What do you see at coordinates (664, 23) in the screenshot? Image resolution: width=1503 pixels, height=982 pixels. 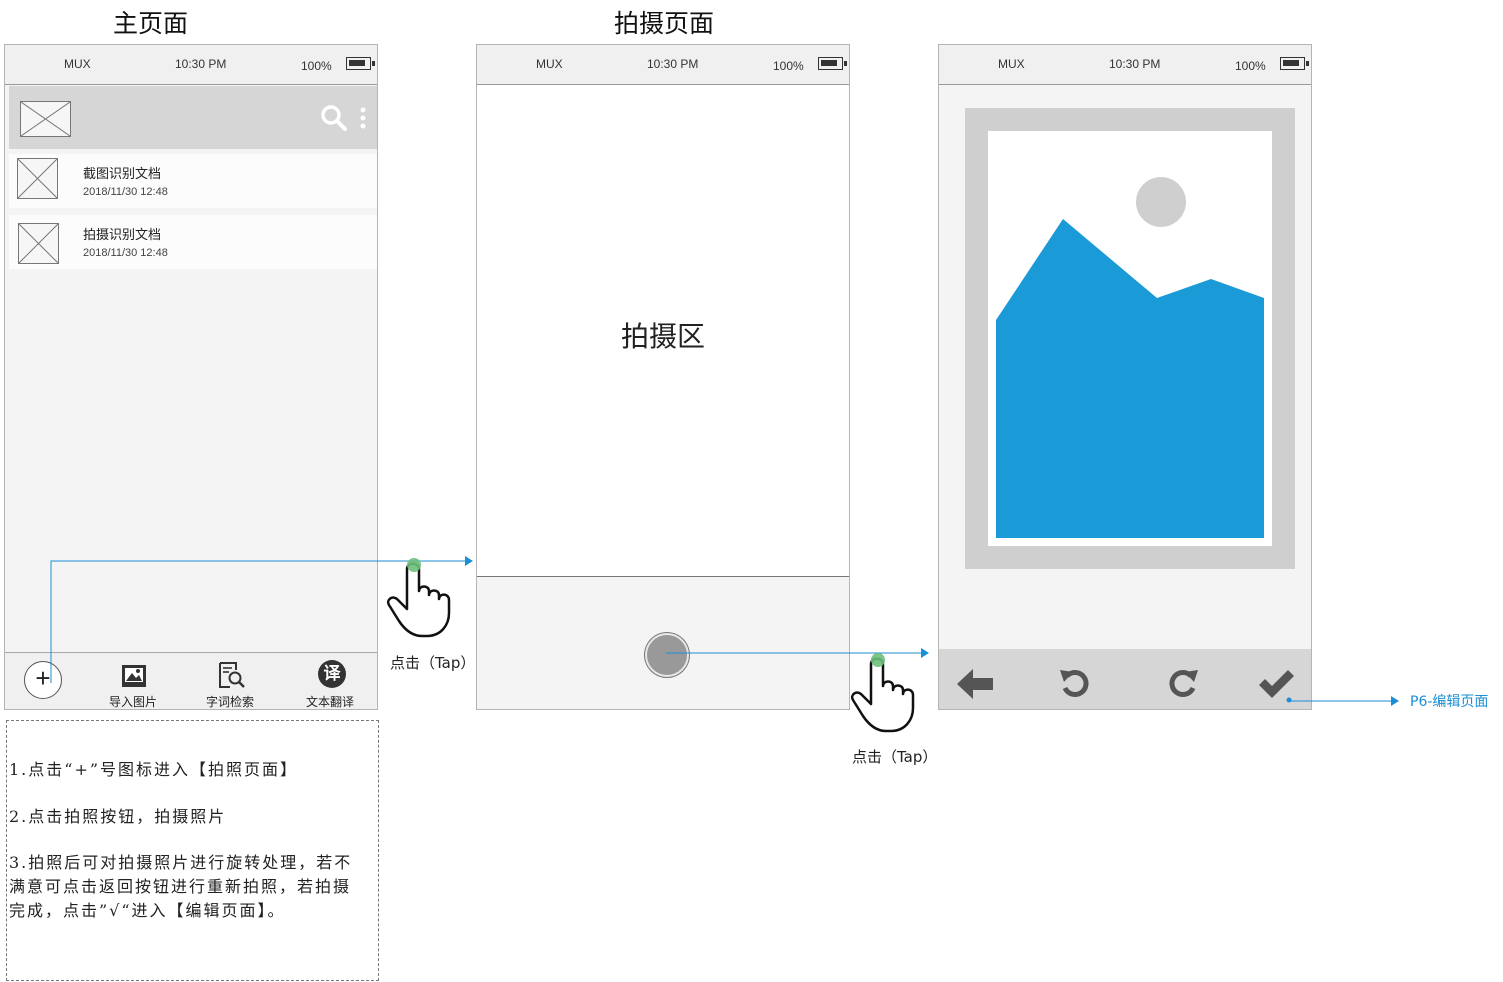 I see `capture-page-title: 拍摄页面` at bounding box center [664, 23].